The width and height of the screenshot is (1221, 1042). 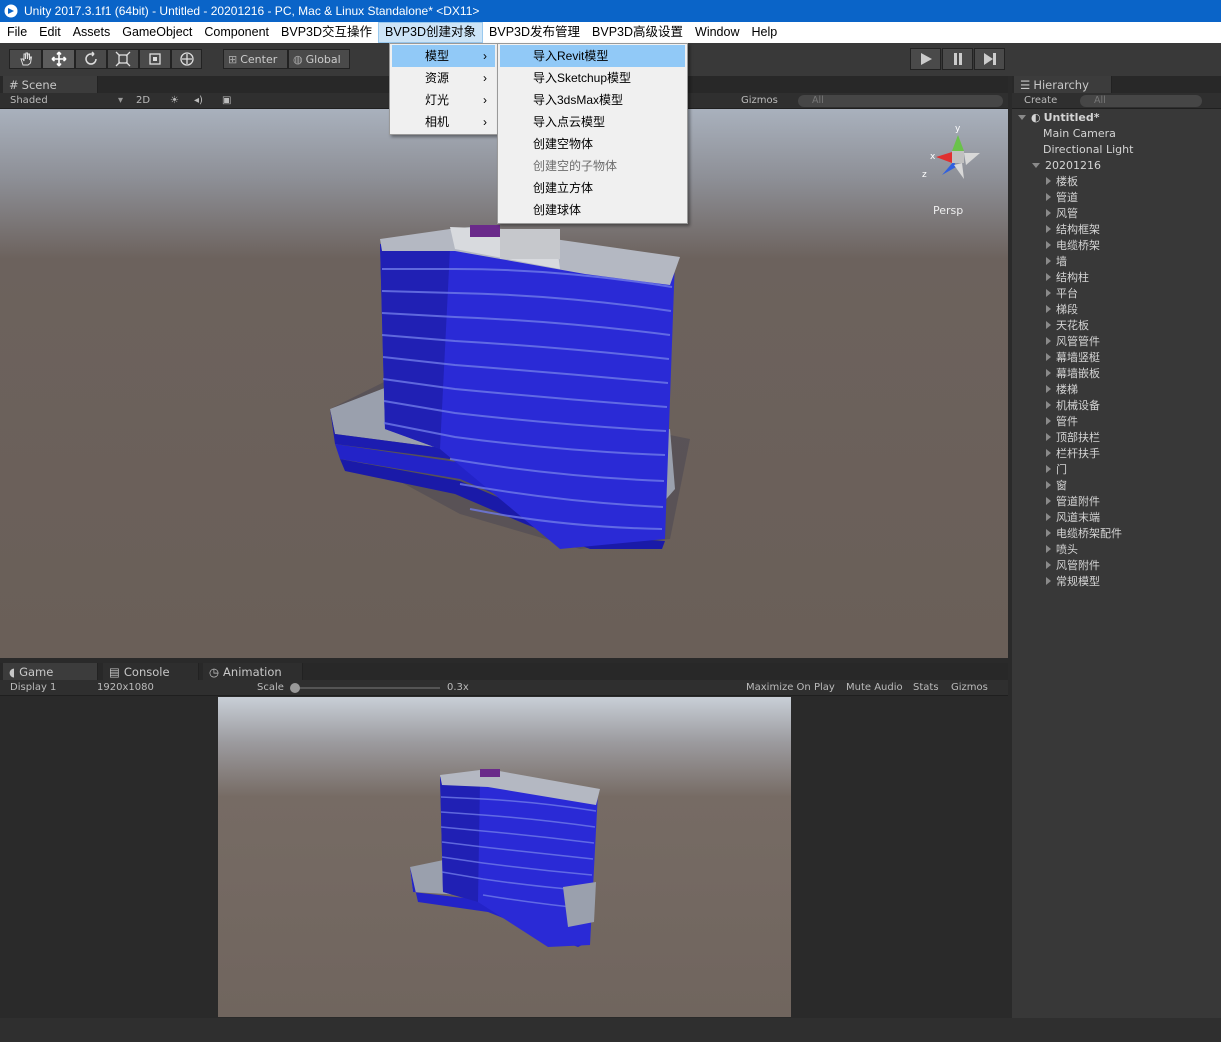 What do you see at coordinates (50, 672) in the screenshot?
I see `tab-game: ◖ Game` at bounding box center [50, 672].